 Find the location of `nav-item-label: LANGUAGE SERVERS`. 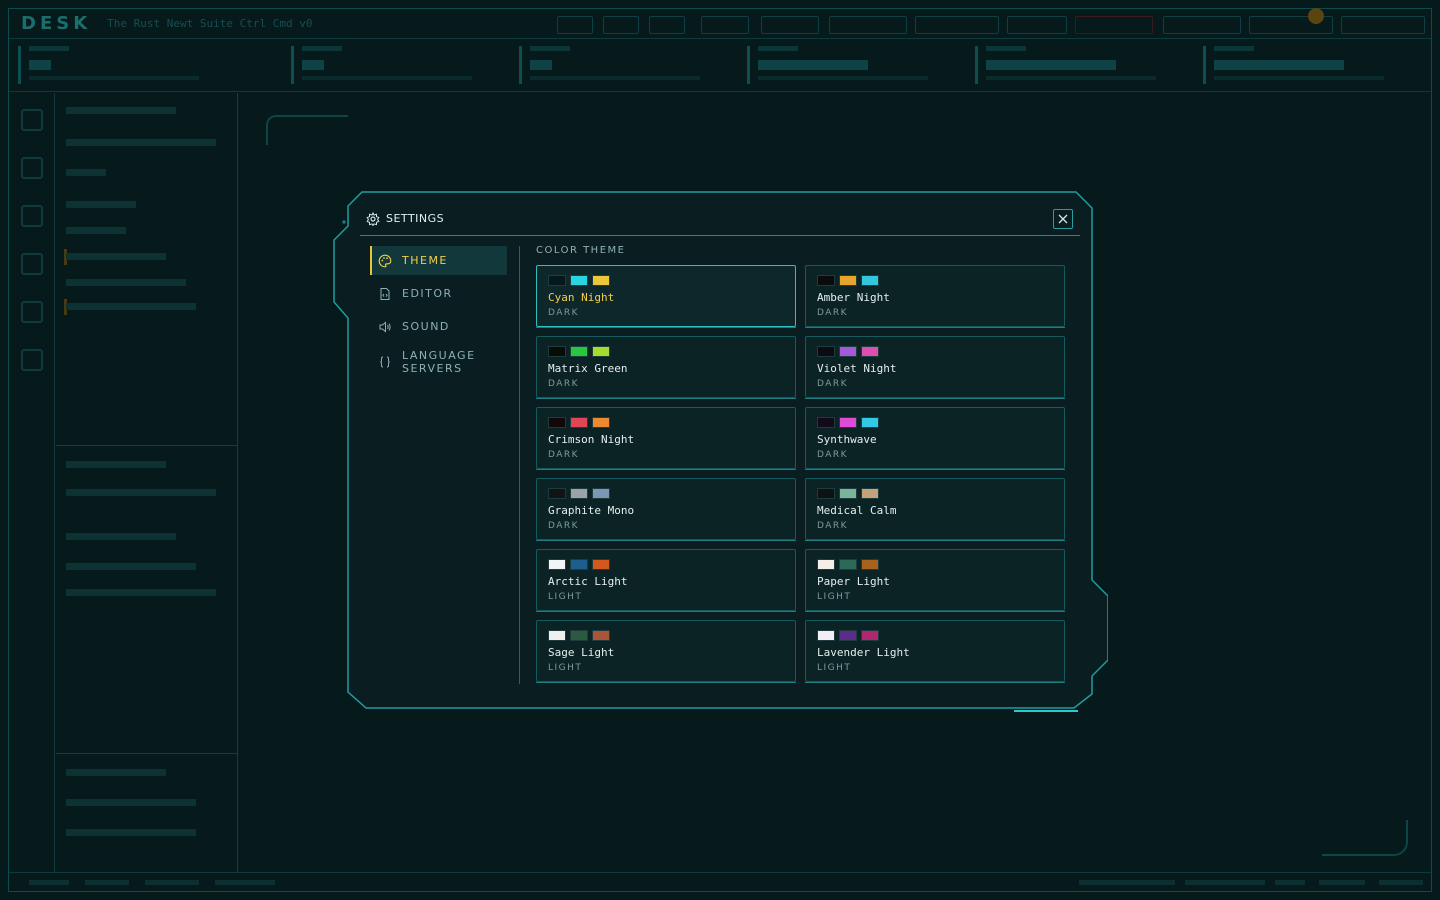

nav-item-label: LANGUAGE SERVERS is located at coordinates (439, 362).